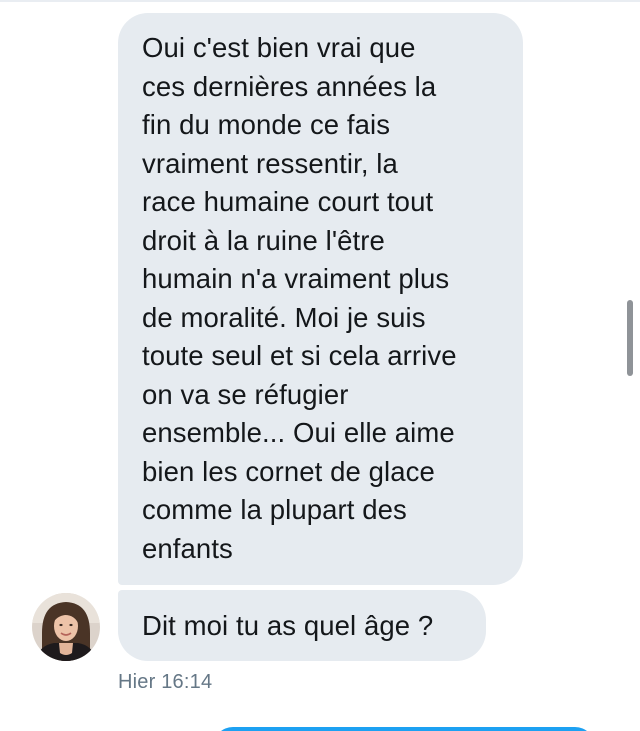 The height and width of the screenshot is (731, 640). I want to click on message-line: on va se réfugier, so click(245, 394).